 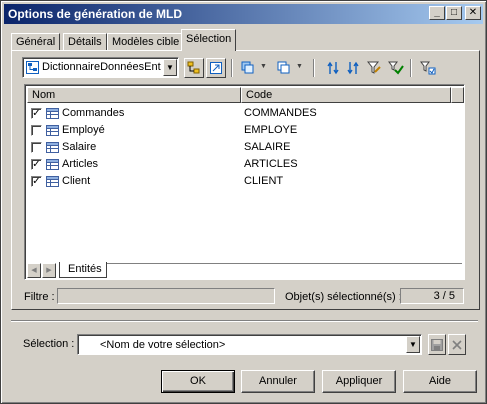 What do you see at coordinates (473, 13) in the screenshot?
I see `close-button: ✕` at bounding box center [473, 13].